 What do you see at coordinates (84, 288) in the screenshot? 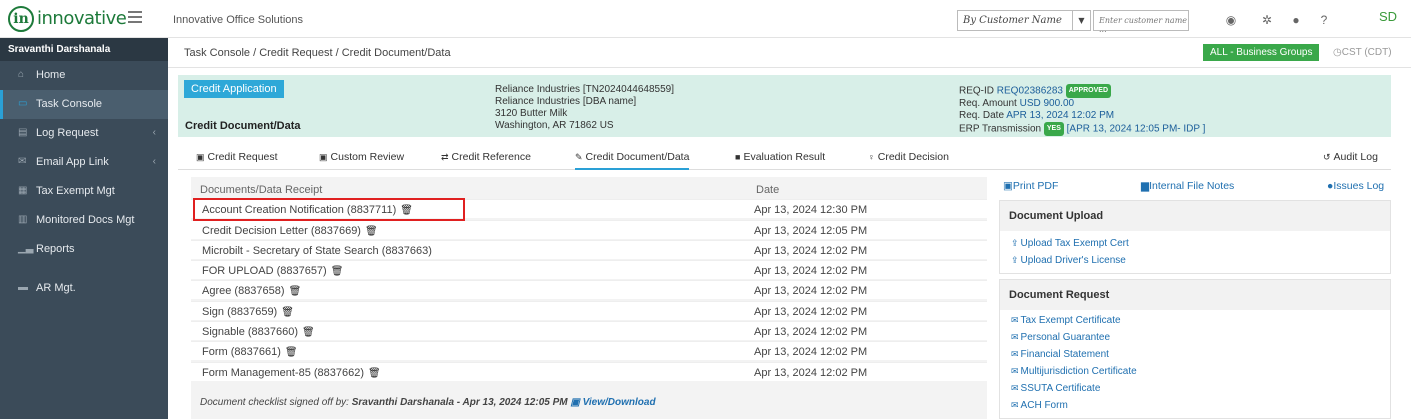
I see `sidebar-item-ar-mgt: ▬ AR Mgt.` at bounding box center [84, 288].